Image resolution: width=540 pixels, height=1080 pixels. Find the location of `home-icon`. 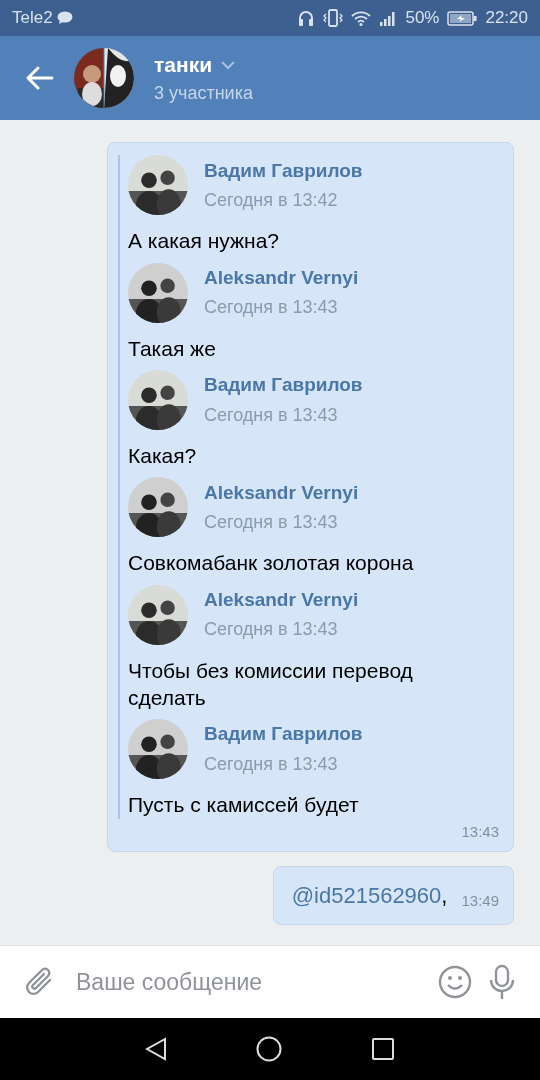

home-icon is located at coordinates (269, 1049).